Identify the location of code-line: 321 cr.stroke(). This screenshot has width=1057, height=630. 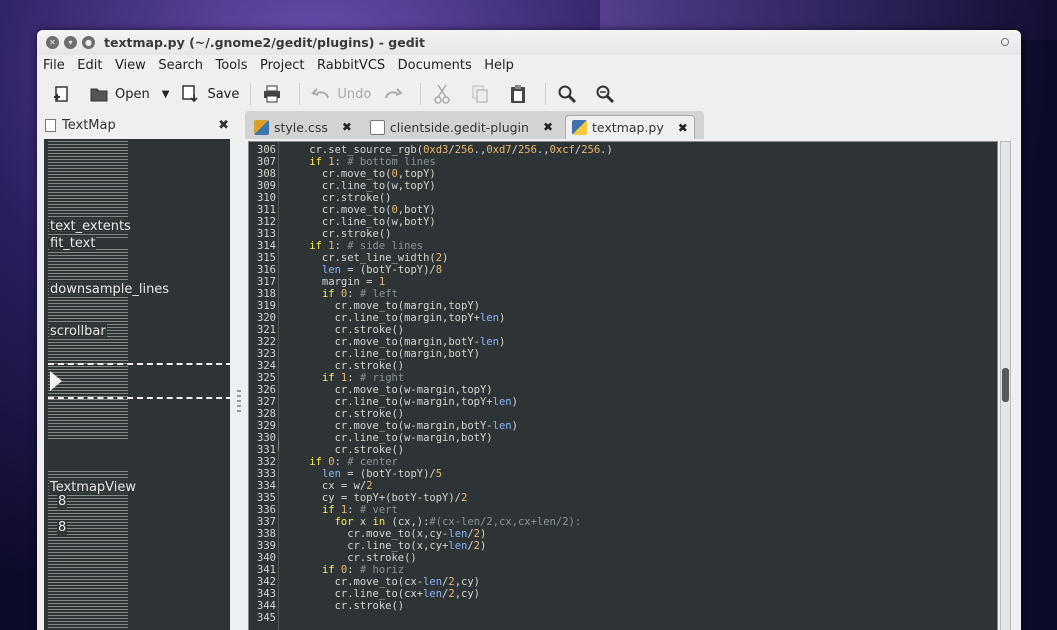
(623, 330).